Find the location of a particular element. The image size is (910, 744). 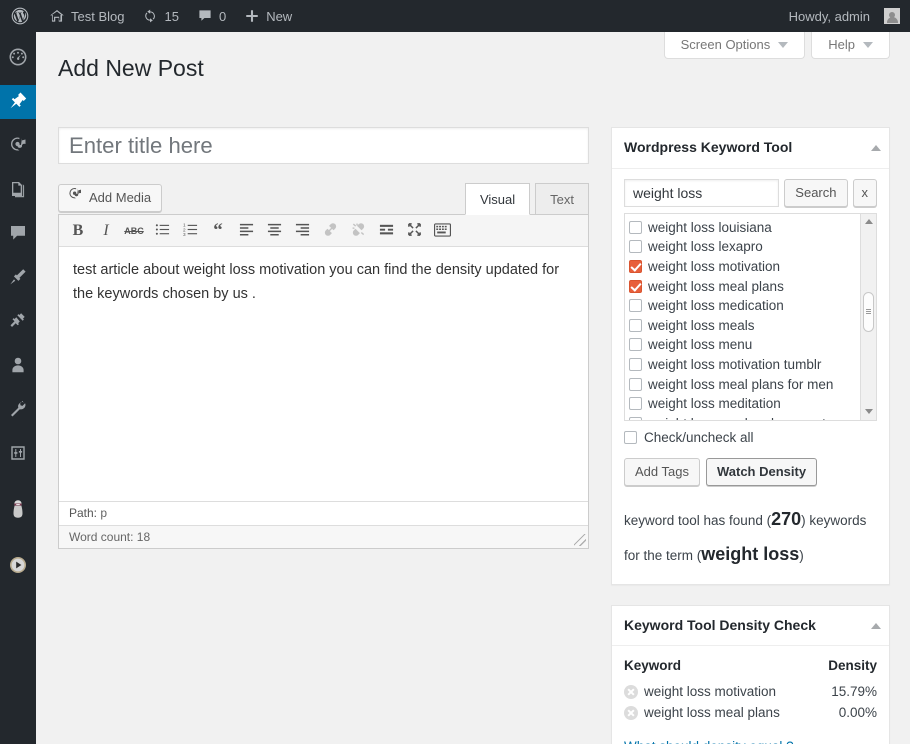

keyword-list-item: weight loss motivation is located at coordinates (752, 267).